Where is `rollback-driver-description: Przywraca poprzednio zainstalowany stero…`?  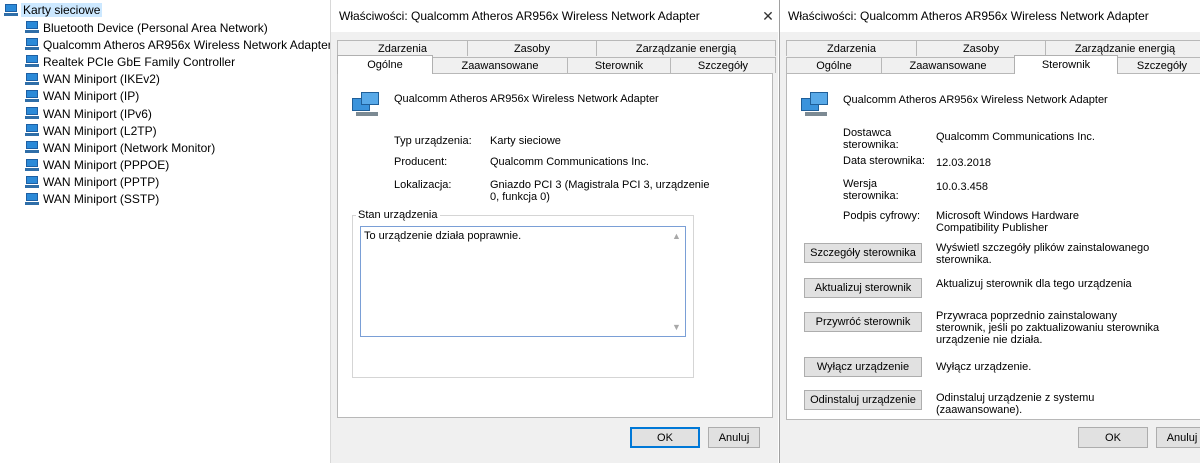
rollback-driver-description: Przywraca poprzednio zainstalowany stero… is located at coordinates (1048, 328).